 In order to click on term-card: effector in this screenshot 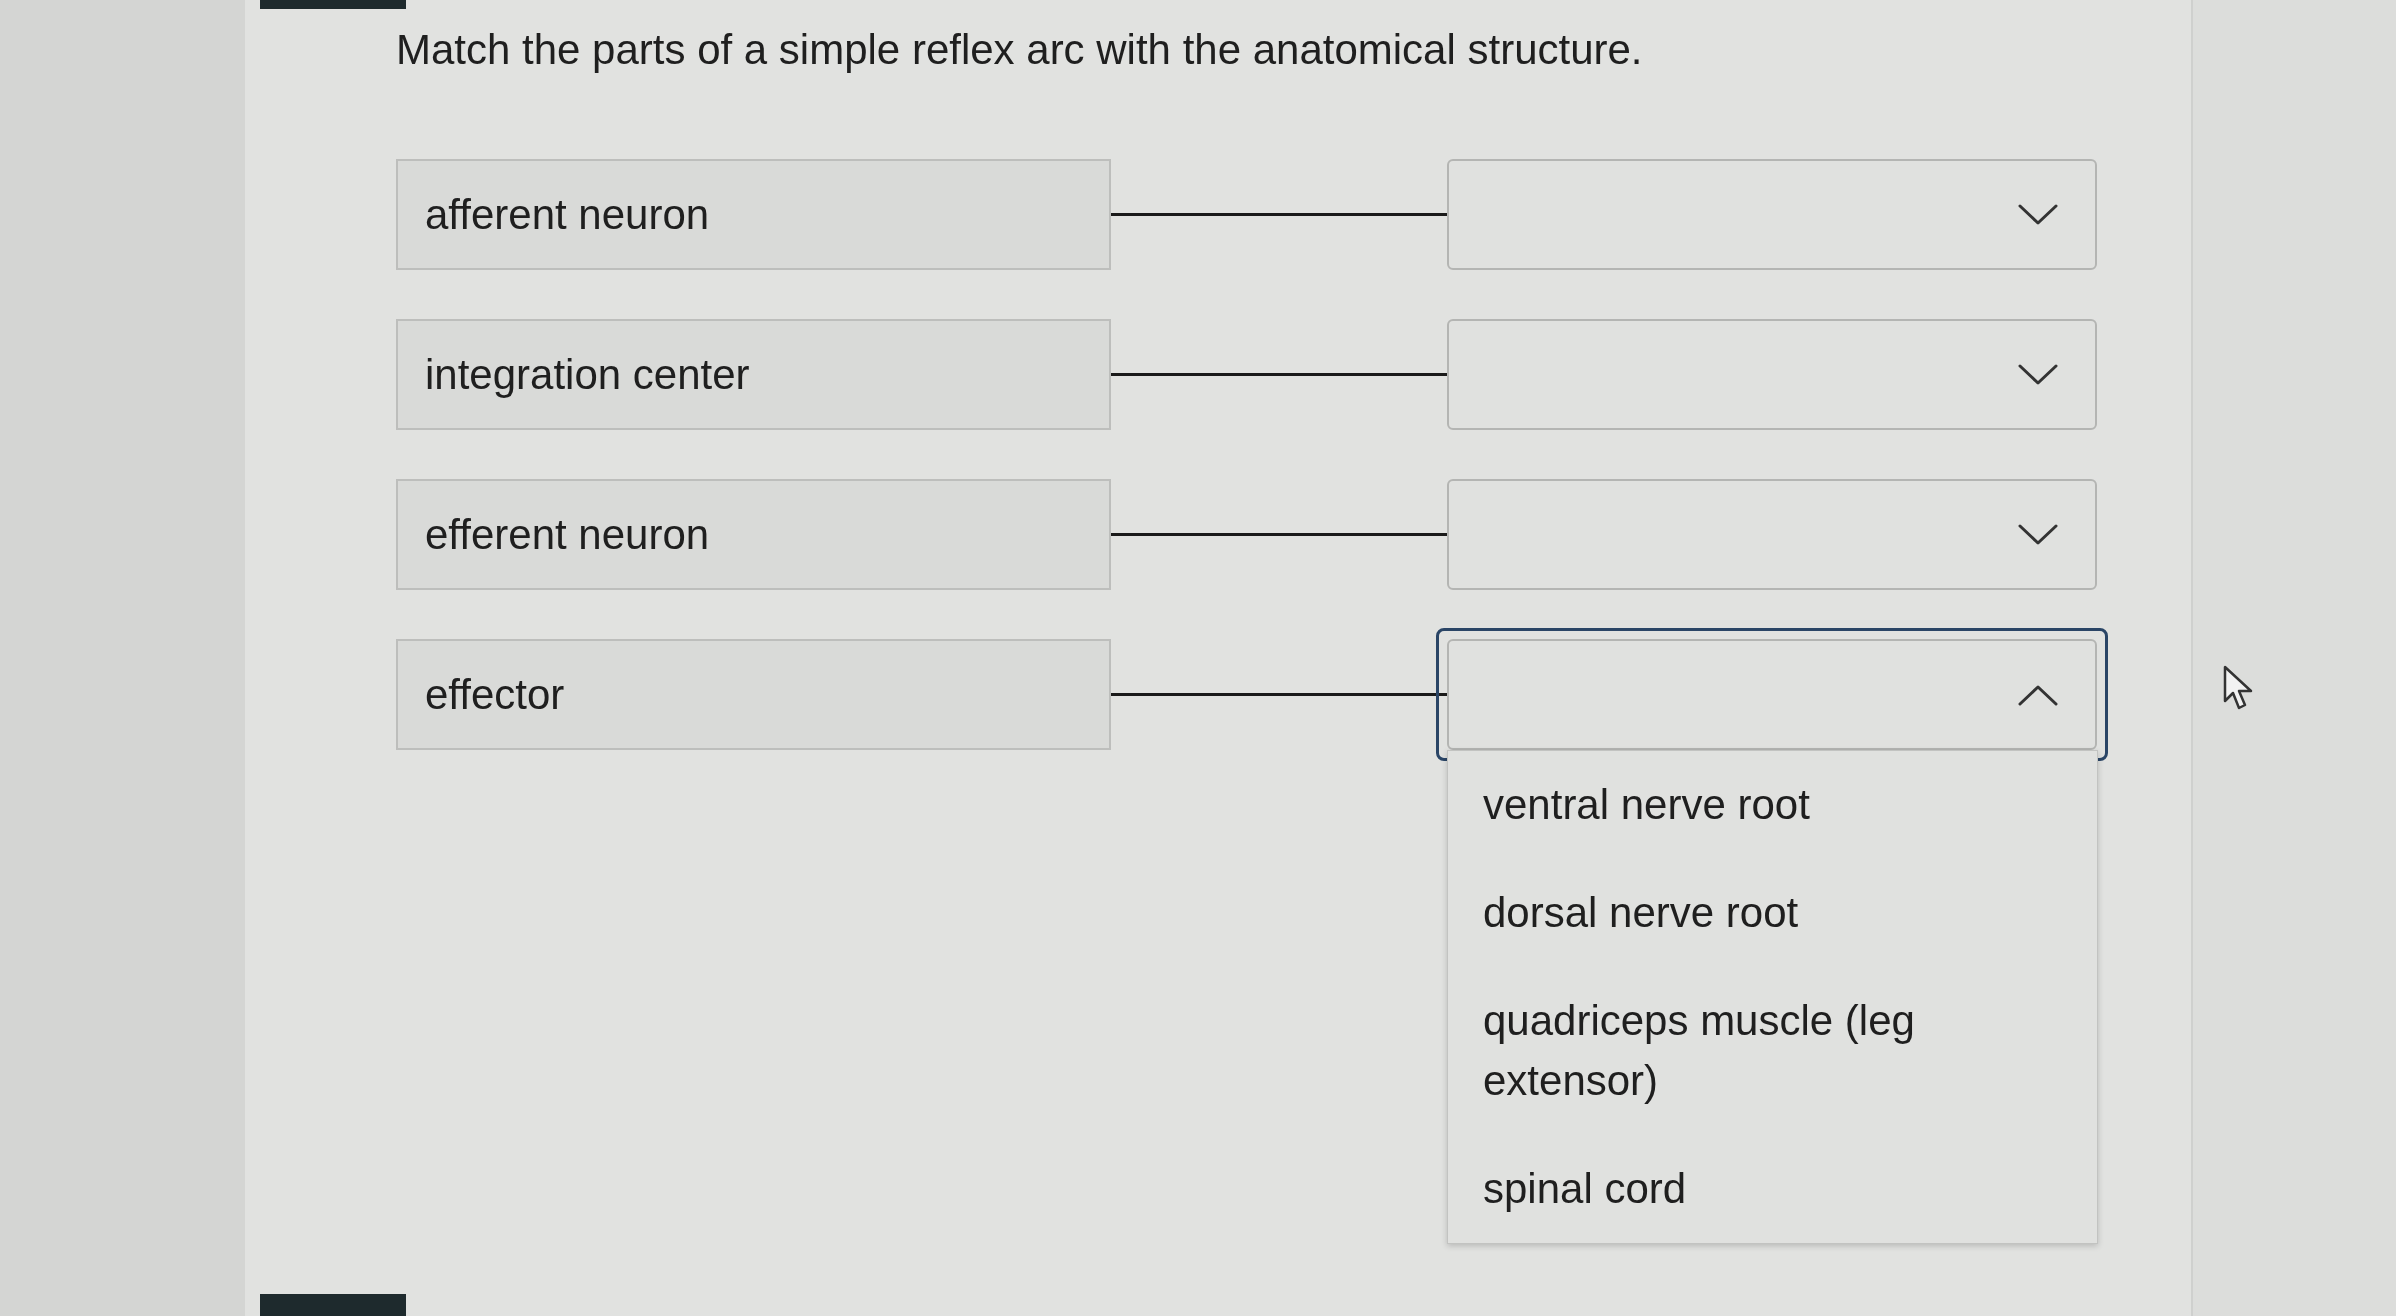, I will do `click(753, 694)`.